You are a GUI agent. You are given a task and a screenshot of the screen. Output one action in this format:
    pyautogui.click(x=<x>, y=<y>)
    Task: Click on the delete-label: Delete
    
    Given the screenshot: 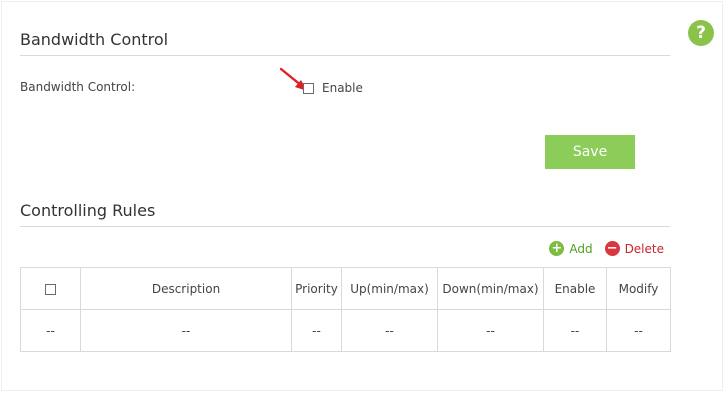 What is the action you would take?
    pyautogui.click(x=644, y=248)
    